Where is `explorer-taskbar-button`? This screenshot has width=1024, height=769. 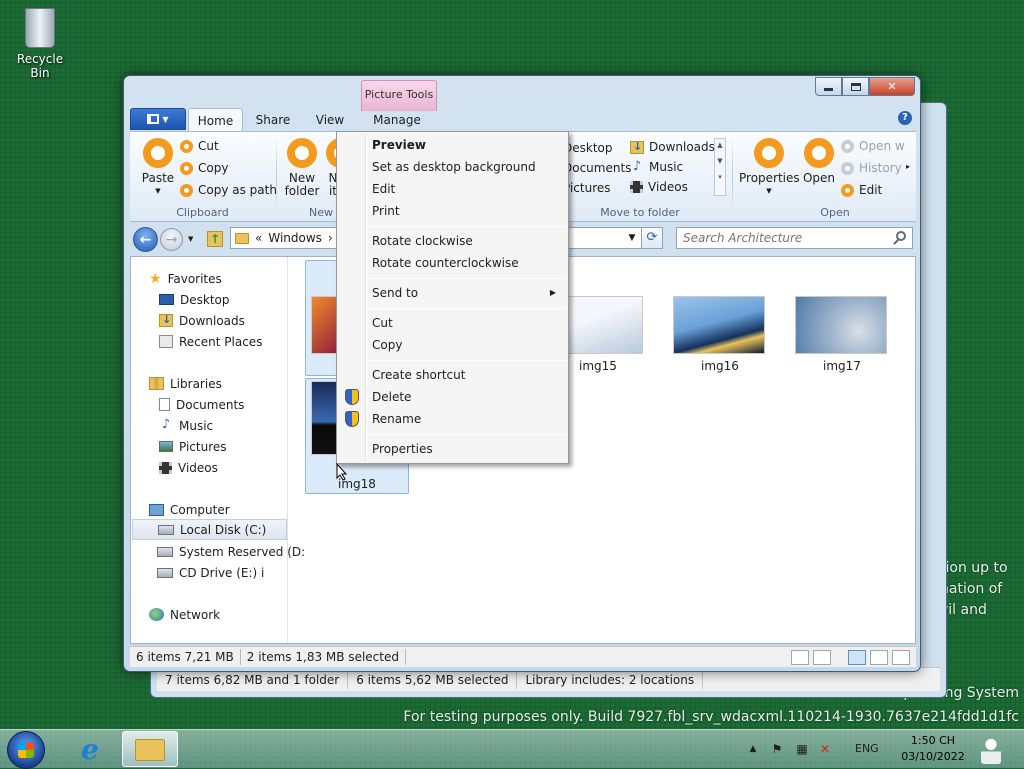
explorer-taskbar-button is located at coordinates (150, 749).